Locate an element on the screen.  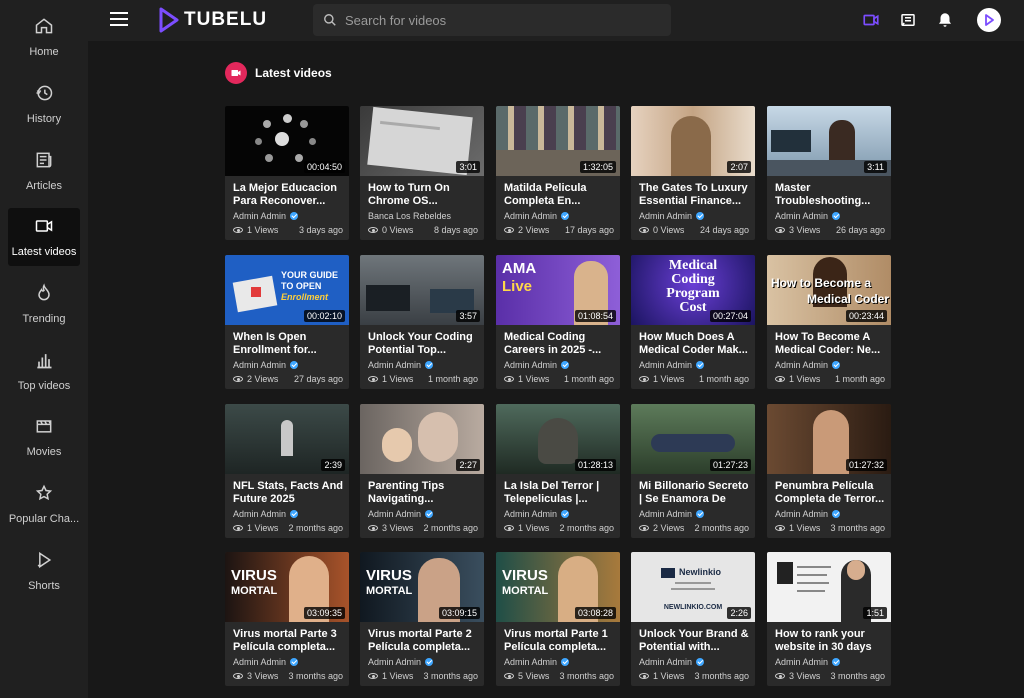
video-thumbnail: 01:27:32 is located at coordinates (829, 439).